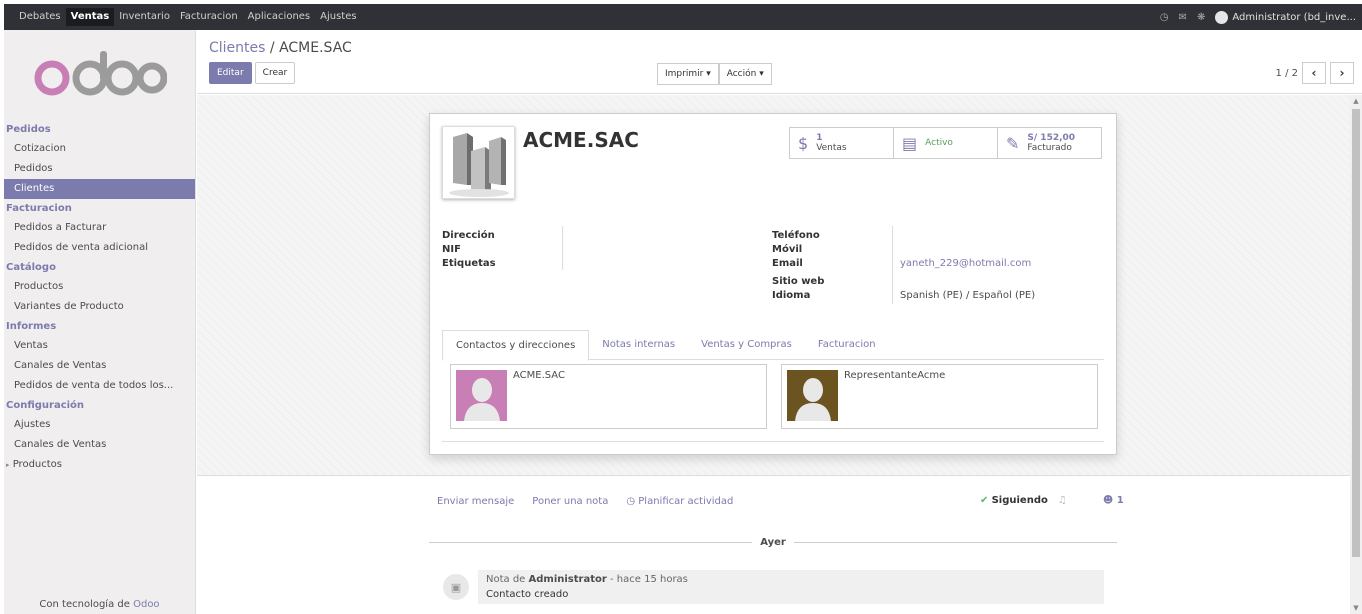 This screenshot has height=614, width=1362. What do you see at coordinates (812, 399) in the screenshot?
I see `person-icon` at bounding box center [812, 399].